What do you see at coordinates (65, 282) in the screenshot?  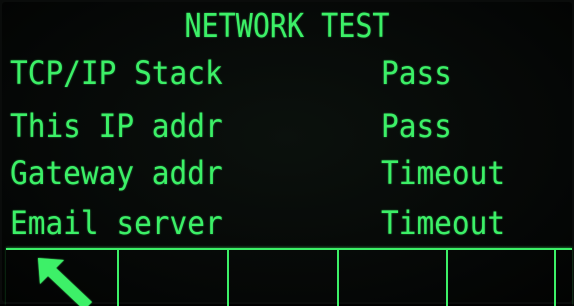 I see `back-arrow-icon` at bounding box center [65, 282].